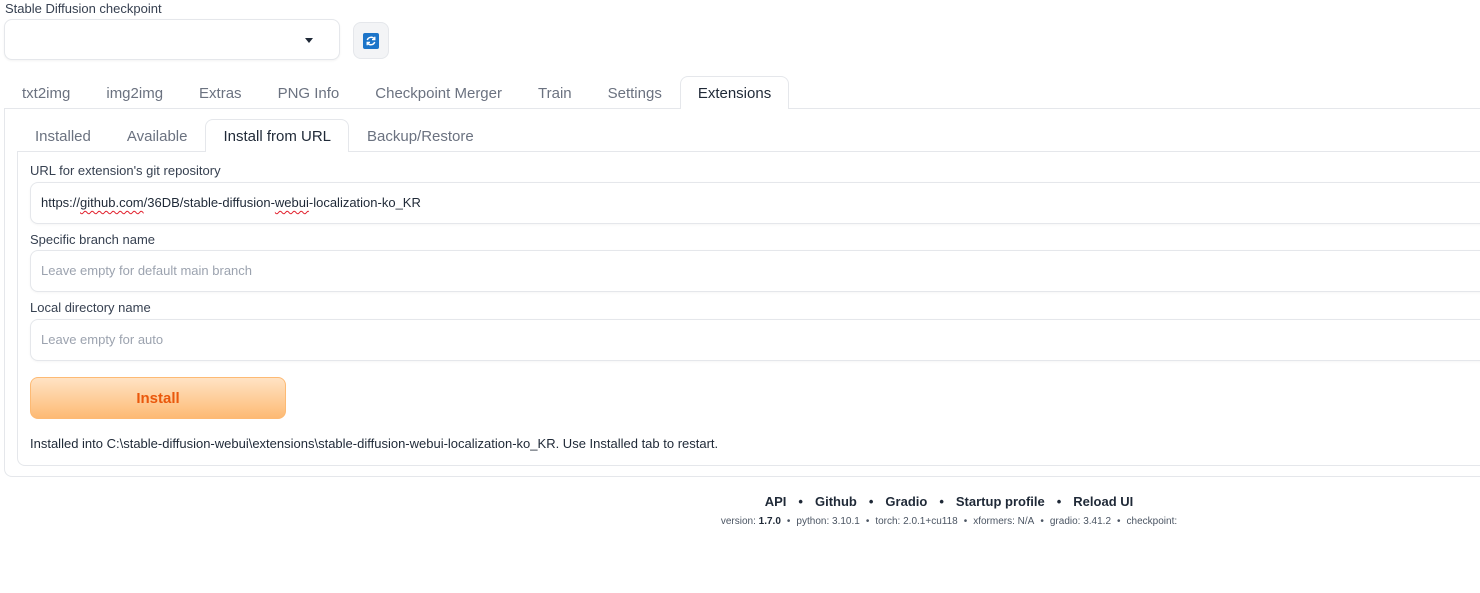 This screenshot has height=593, width=1480. What do you see at coordinates (1004, 521) in the screenshot?
I see `xformers-version: xformers: N/A` at bounding box center [1004, 521].